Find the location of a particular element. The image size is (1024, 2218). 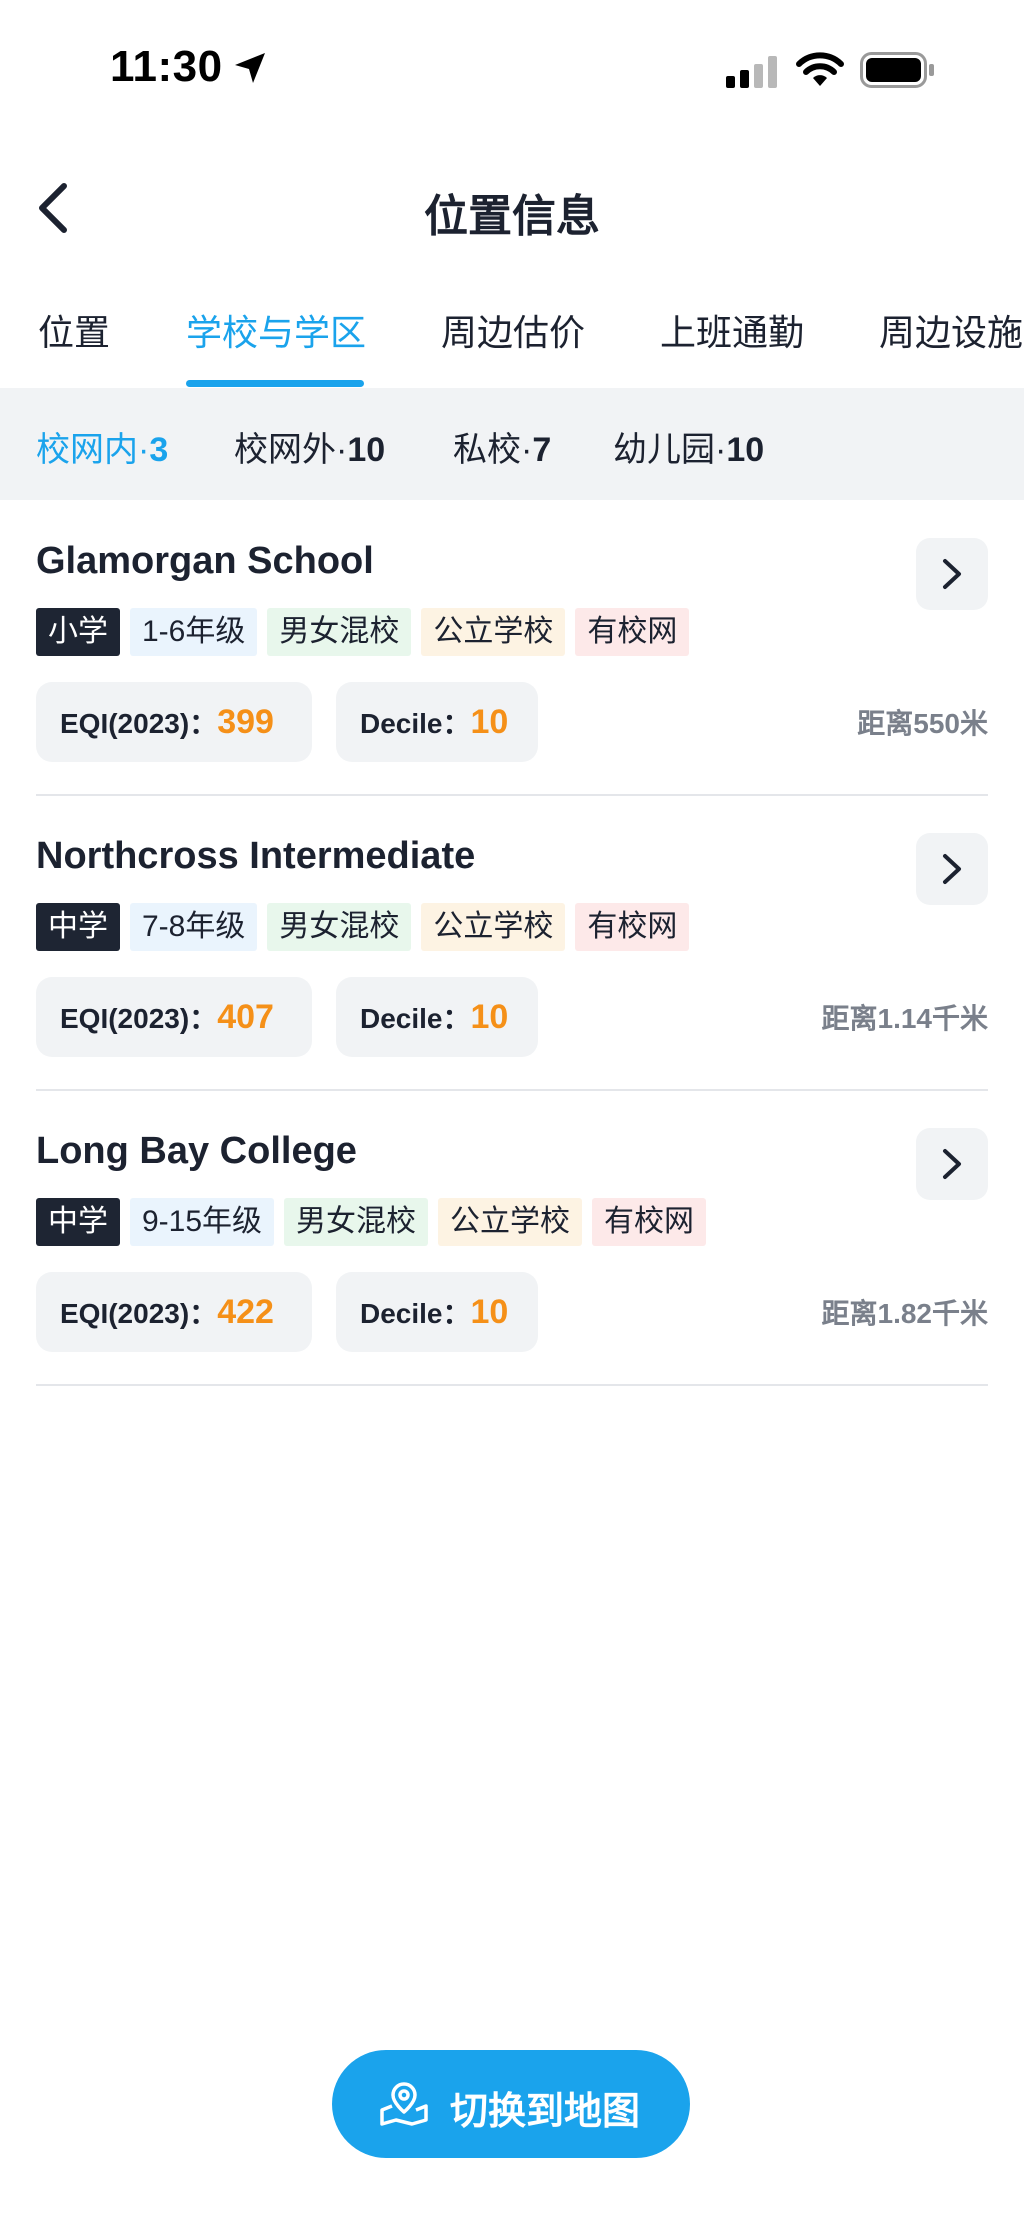

tab-bar: 位置 学校与学区 周边估价 上班通勤 周边设施 is located at coordinates (512, 338).